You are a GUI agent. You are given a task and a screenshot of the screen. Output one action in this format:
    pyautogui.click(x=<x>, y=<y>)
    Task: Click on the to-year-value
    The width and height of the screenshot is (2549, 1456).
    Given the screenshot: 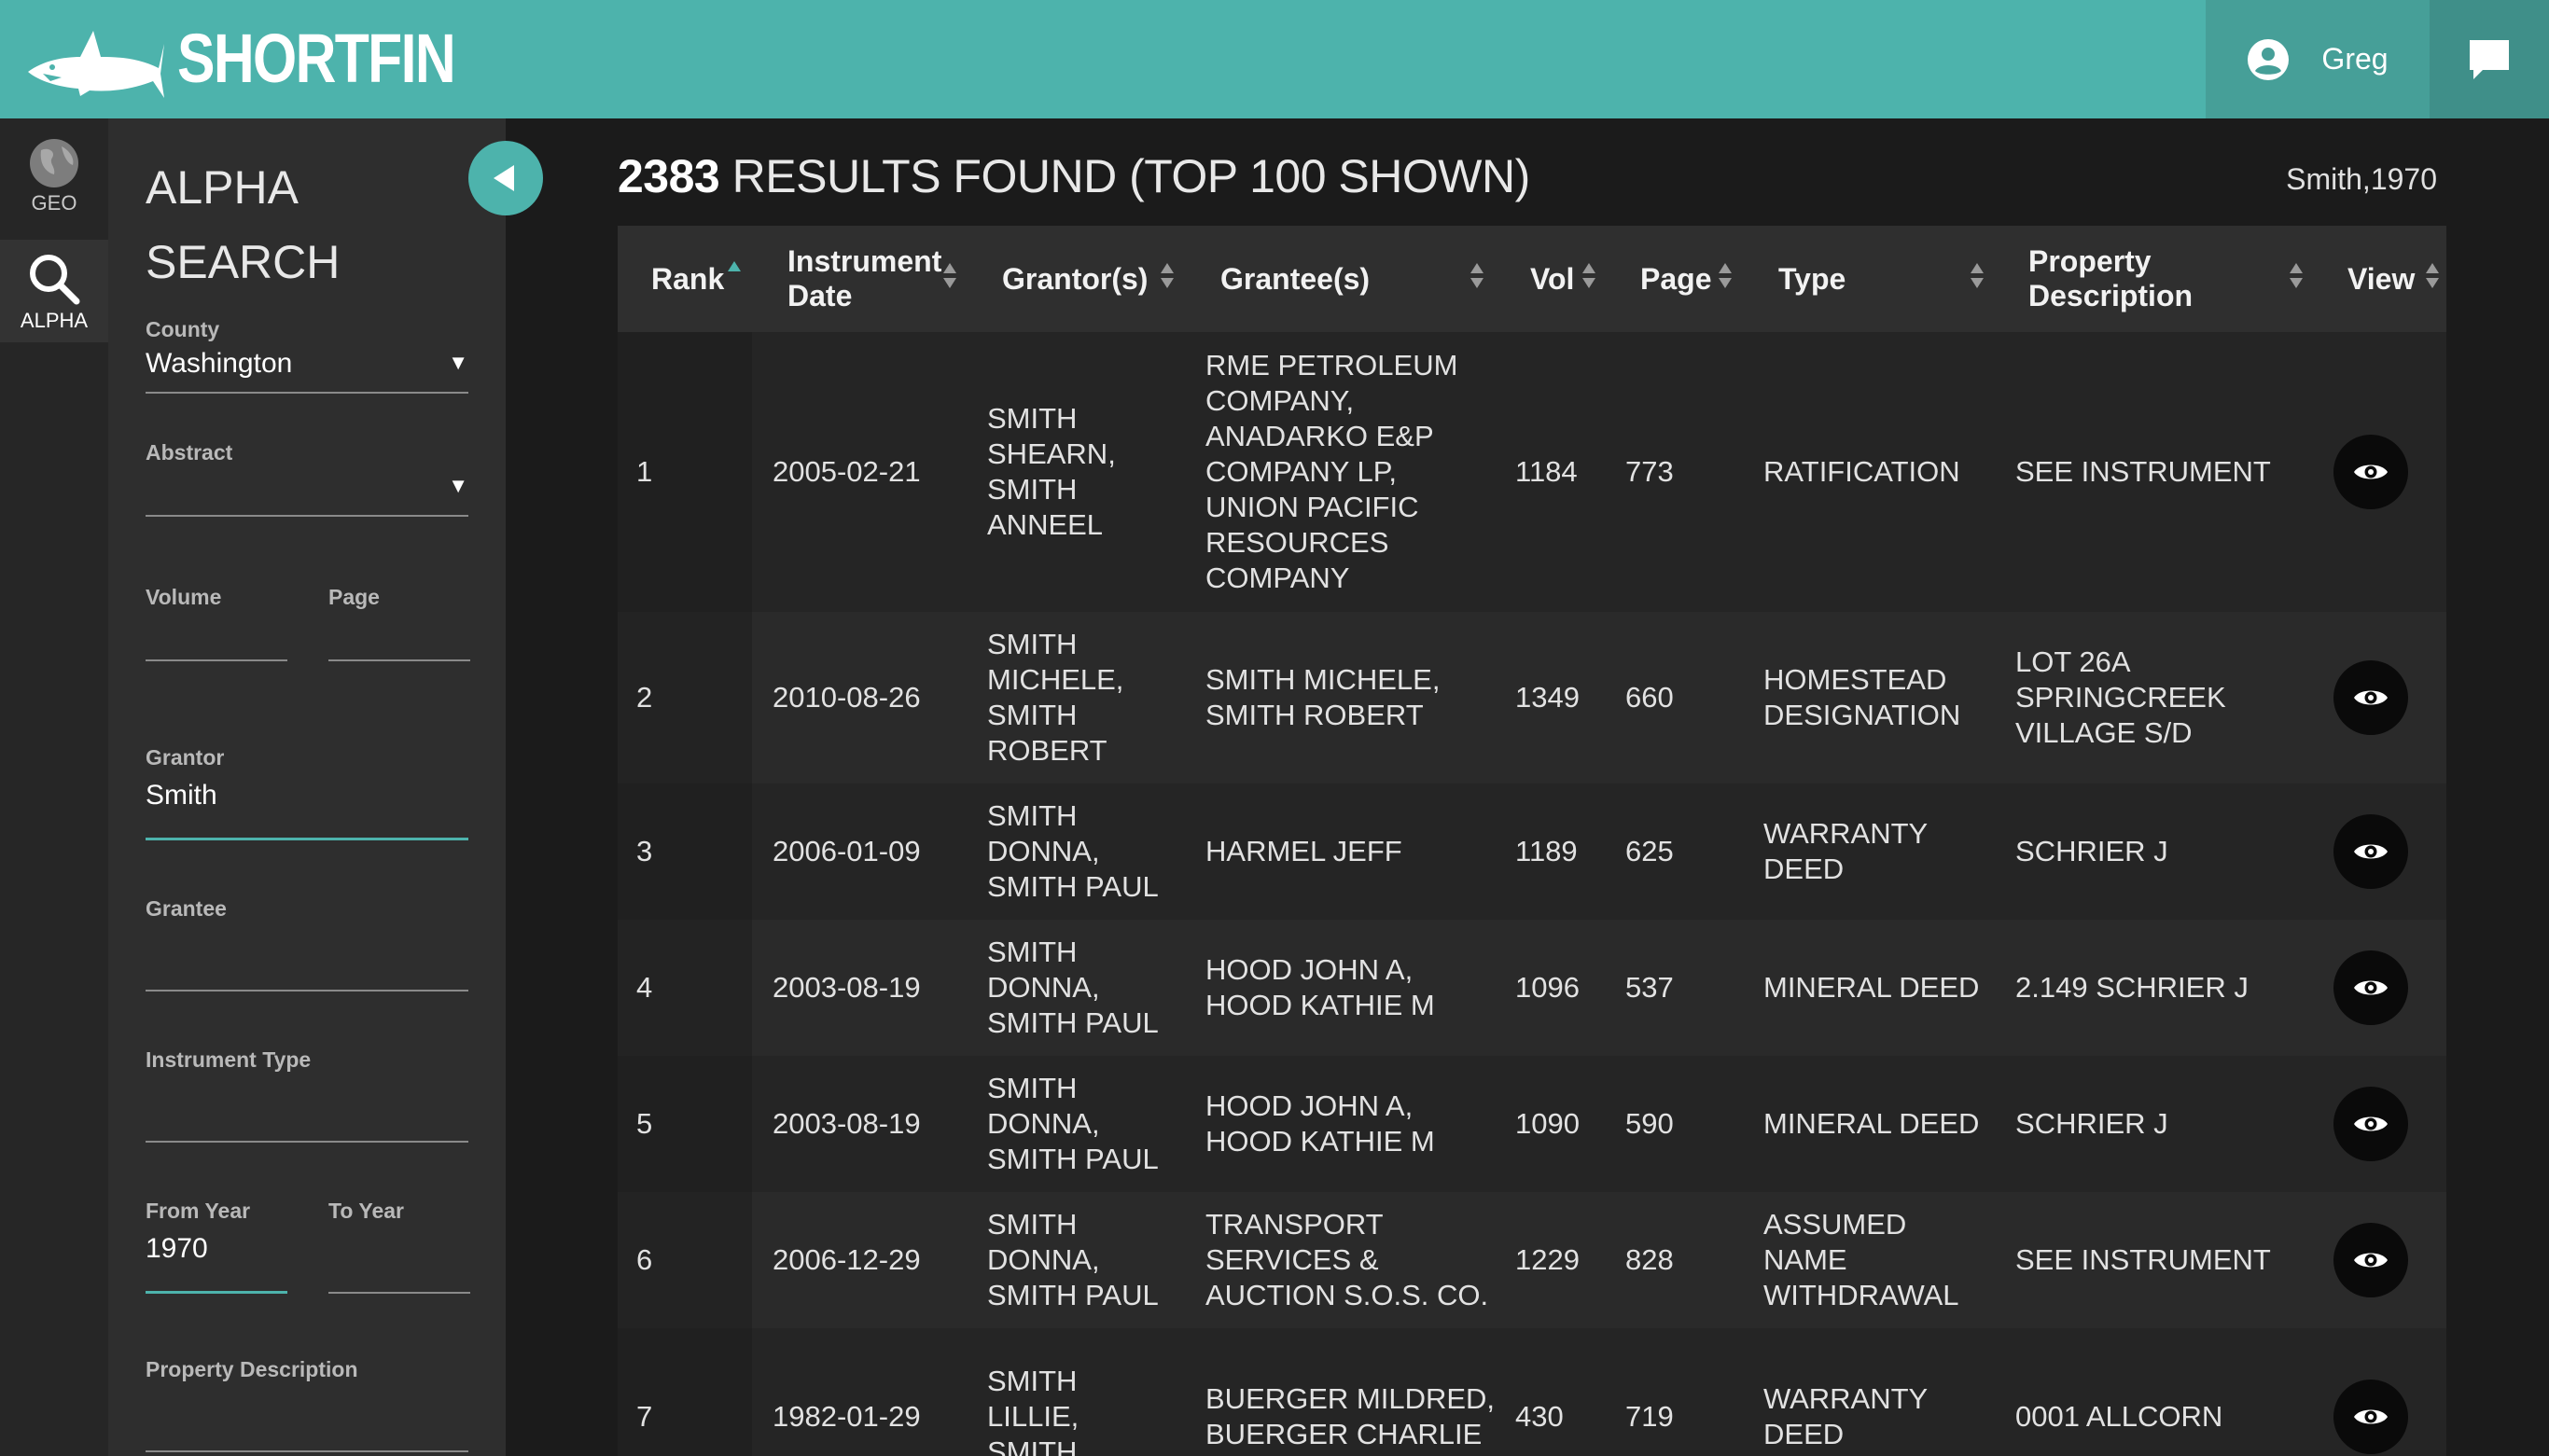 What is the action you would take?
    pyautogui.click(x=399, y=1247)
    